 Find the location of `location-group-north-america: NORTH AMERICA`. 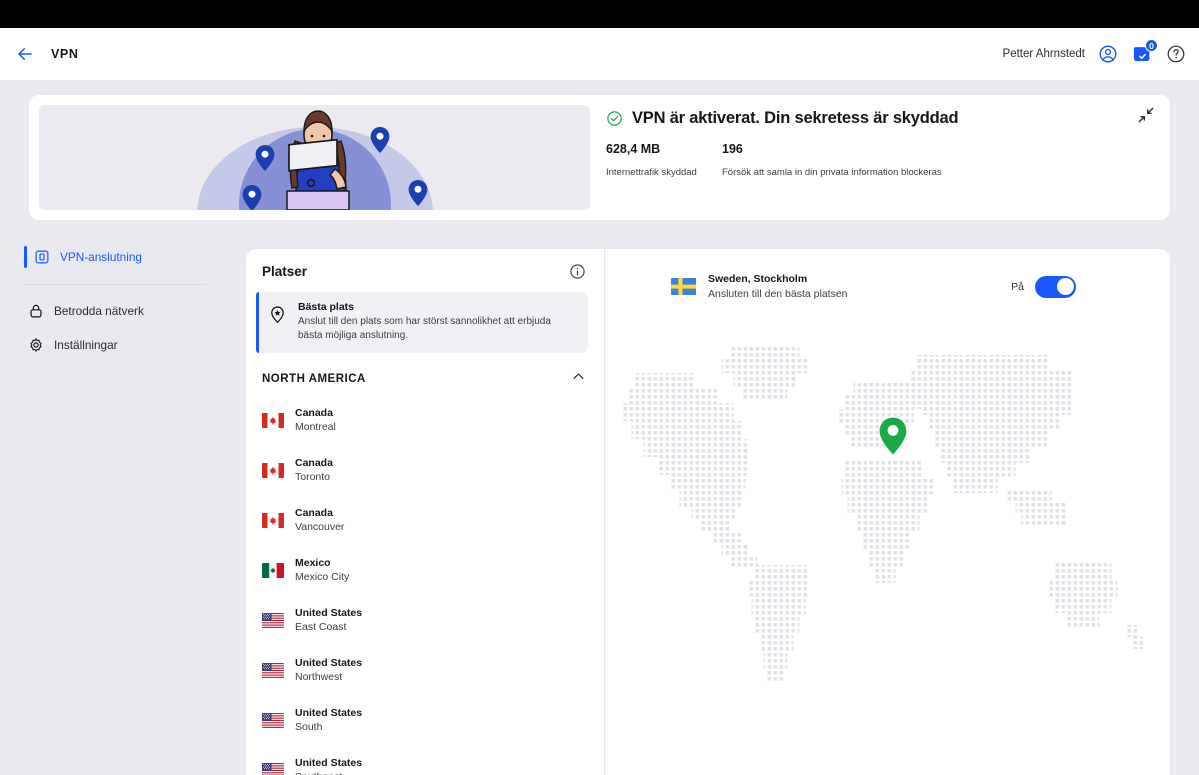

location-group-north-america: NORTH AMERICA is located at coordinates (425, 371).